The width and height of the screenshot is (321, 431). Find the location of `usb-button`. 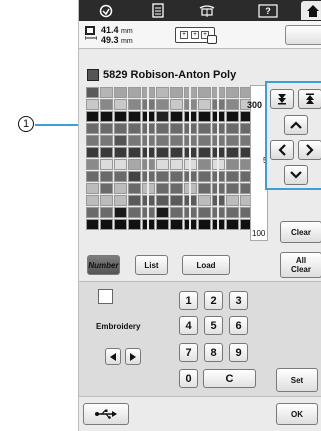

usb-button is located at coordinates (106, 414).